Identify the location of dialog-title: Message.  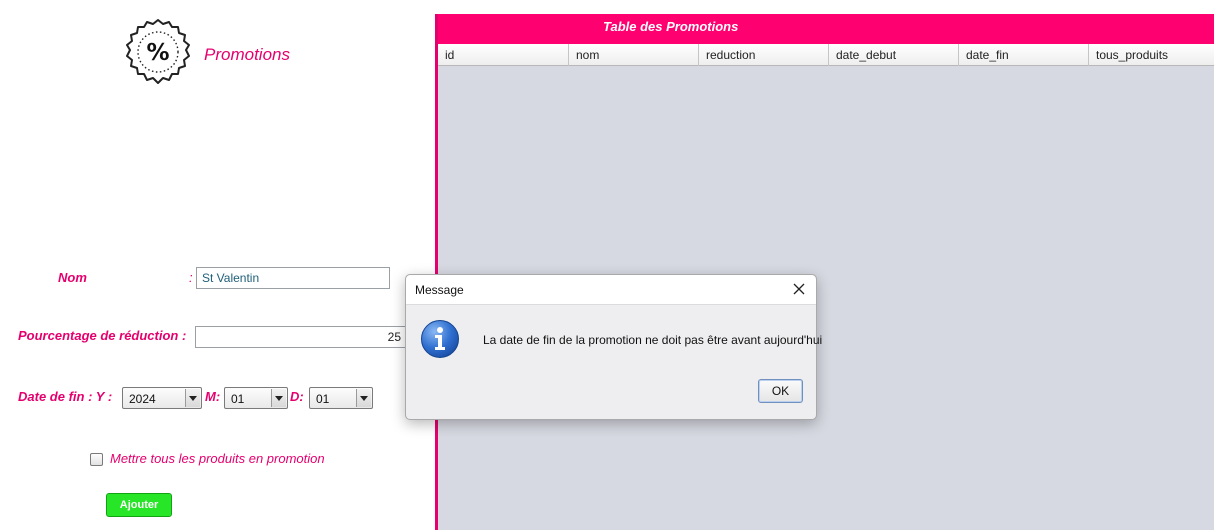
(439, 290).